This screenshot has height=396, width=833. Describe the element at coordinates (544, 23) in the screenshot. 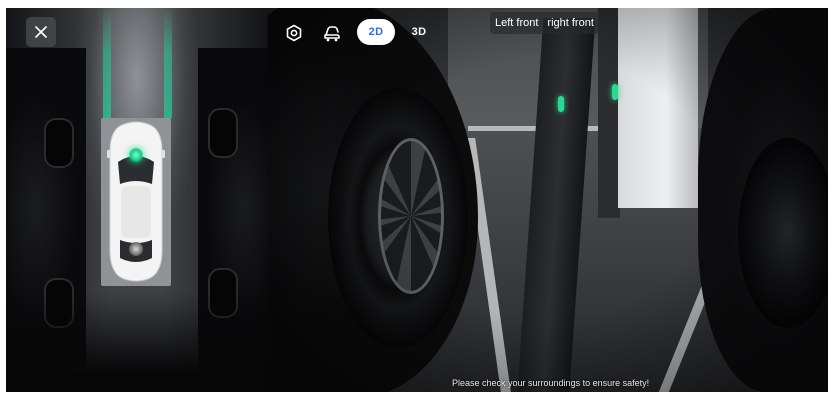

I see `camera-selector-tabs: Left front right front` at that location.